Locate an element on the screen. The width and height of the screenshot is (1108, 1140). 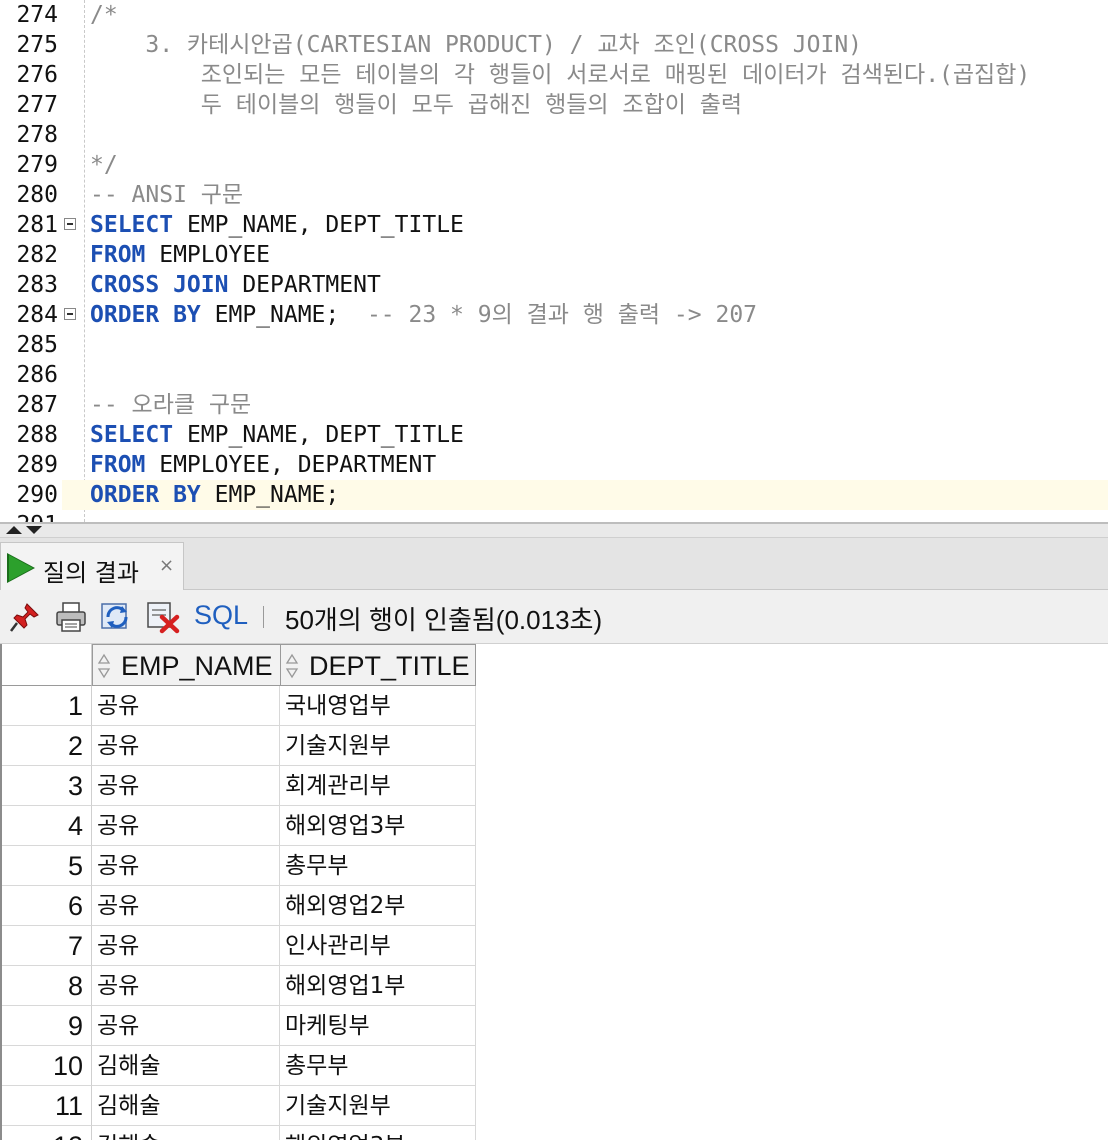
tab-query-result: 질의 결과 × is located at coordinates (92, 566).